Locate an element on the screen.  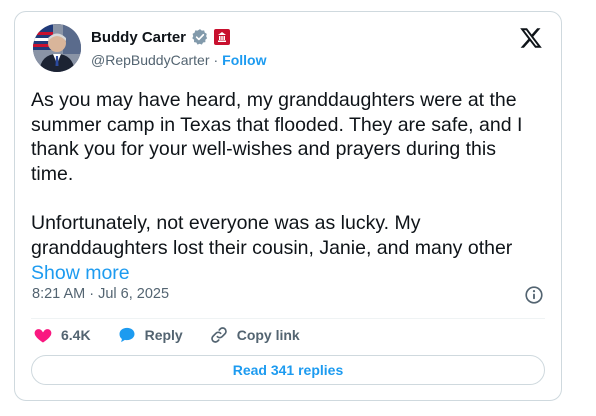
heart-icon is located at coordinates (43, 335).